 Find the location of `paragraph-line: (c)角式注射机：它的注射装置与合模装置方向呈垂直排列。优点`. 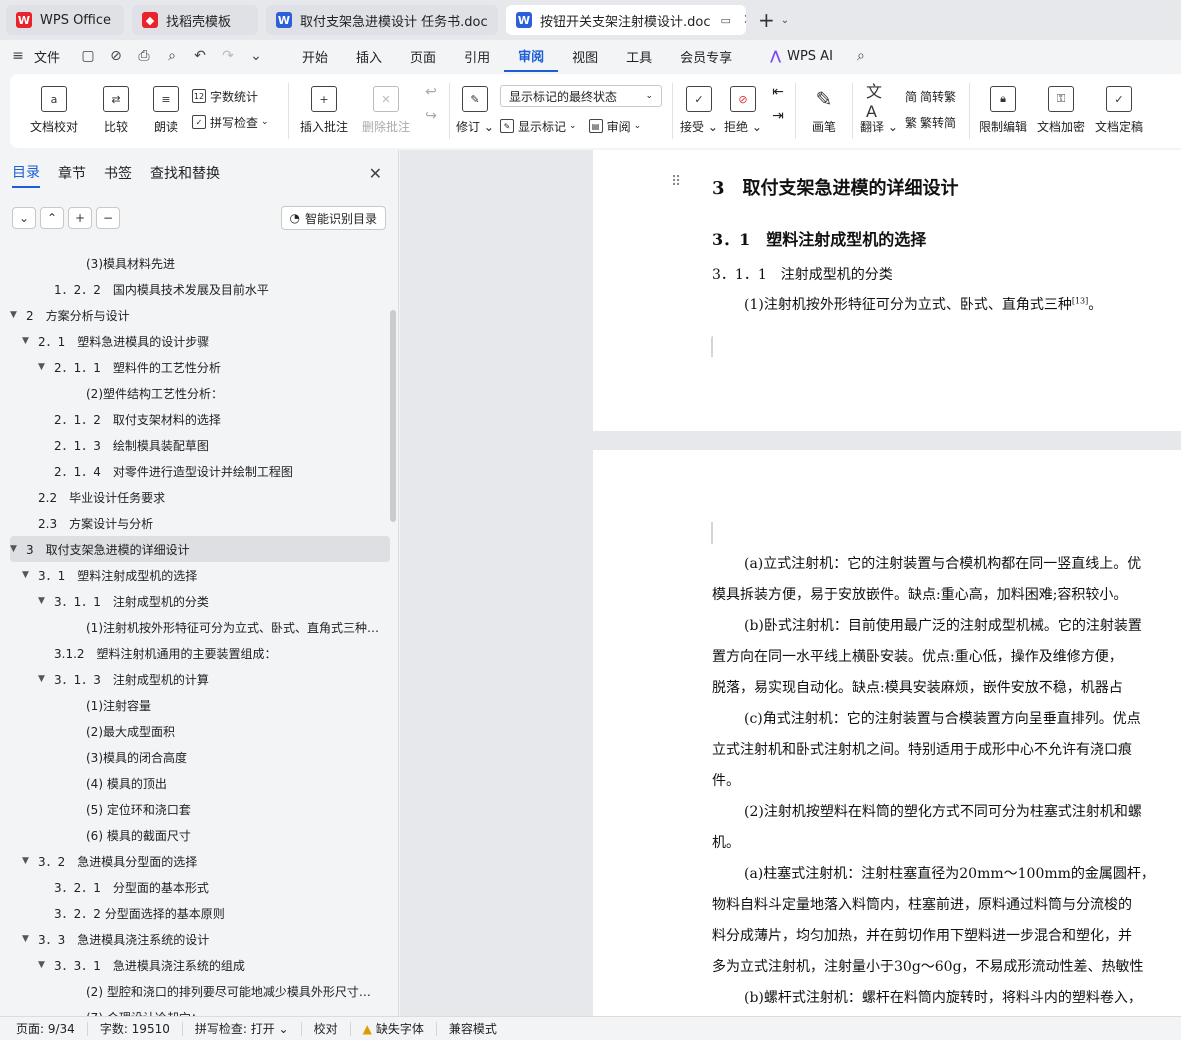

paragraph-line: (c)角式注射机：它的注射装置与合模装置方向呈垂直排列。优点 is located at coordinates (942, 718).